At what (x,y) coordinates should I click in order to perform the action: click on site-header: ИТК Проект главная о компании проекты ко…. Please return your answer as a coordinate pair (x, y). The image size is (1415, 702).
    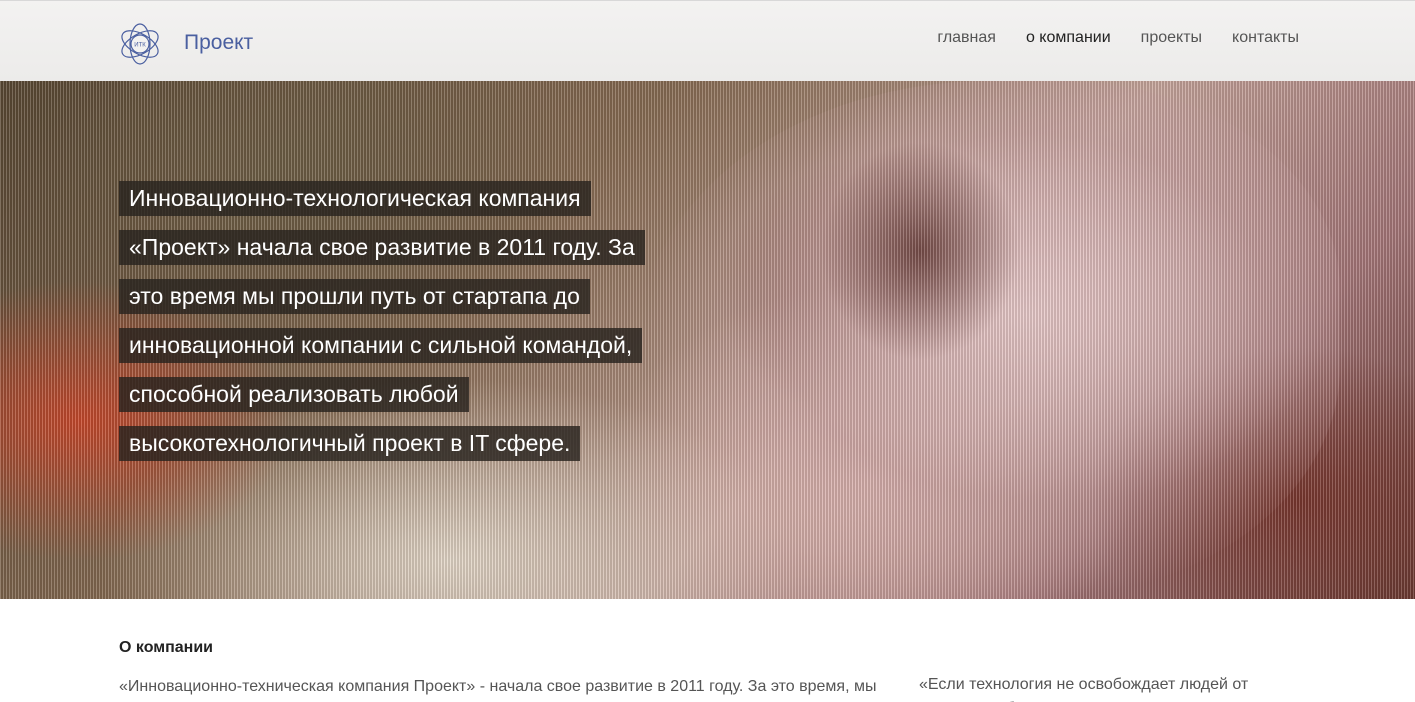
    Looking at the image, I should click on (707, 40).